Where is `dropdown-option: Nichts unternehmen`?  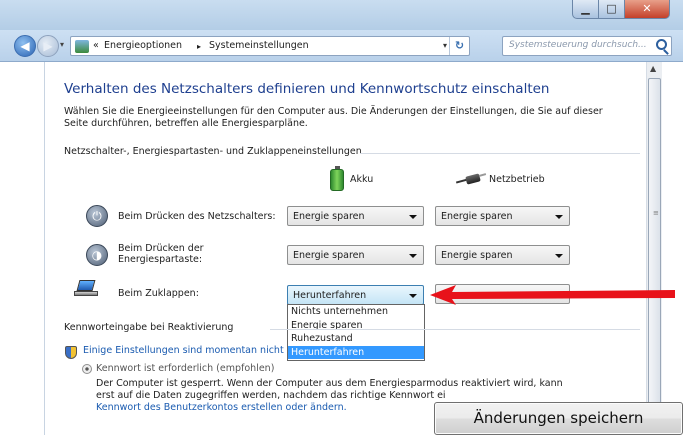
dropdown-option: Nichts unternehmen is located at coordinates (356, 312).